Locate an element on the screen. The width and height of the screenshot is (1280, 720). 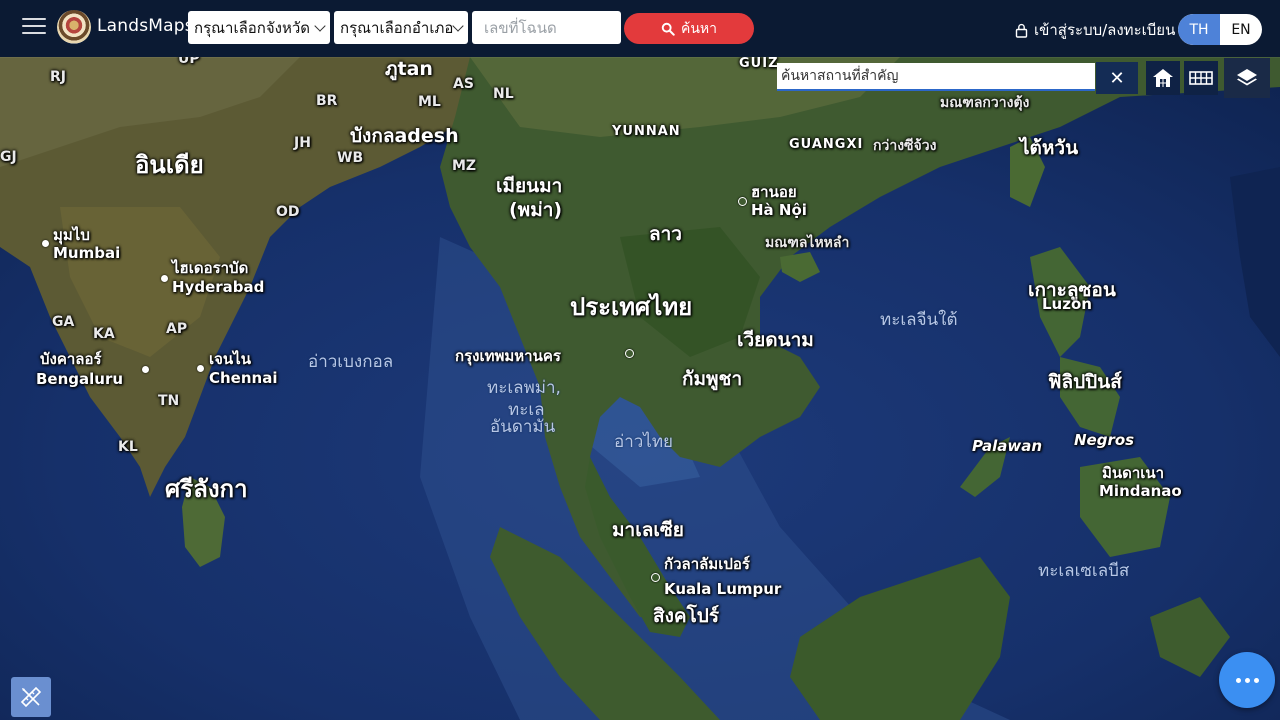
map-label-od: OD is located at coordinates (288, 212).